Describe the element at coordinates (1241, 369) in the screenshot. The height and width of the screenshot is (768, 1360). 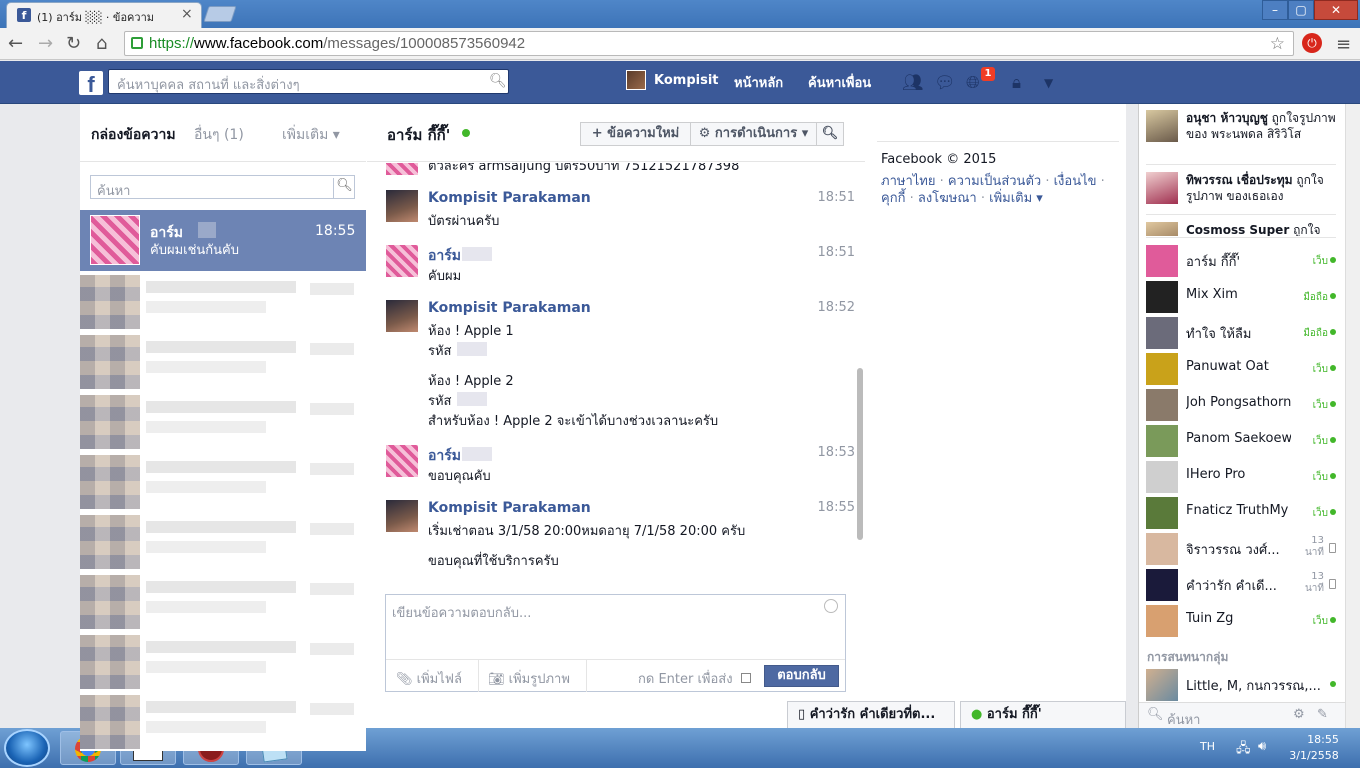
I see `chat-contact: Panuwat Oat เว็บ` at that location.